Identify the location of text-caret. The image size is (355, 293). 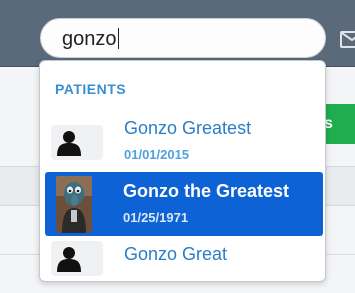
(118, 38).